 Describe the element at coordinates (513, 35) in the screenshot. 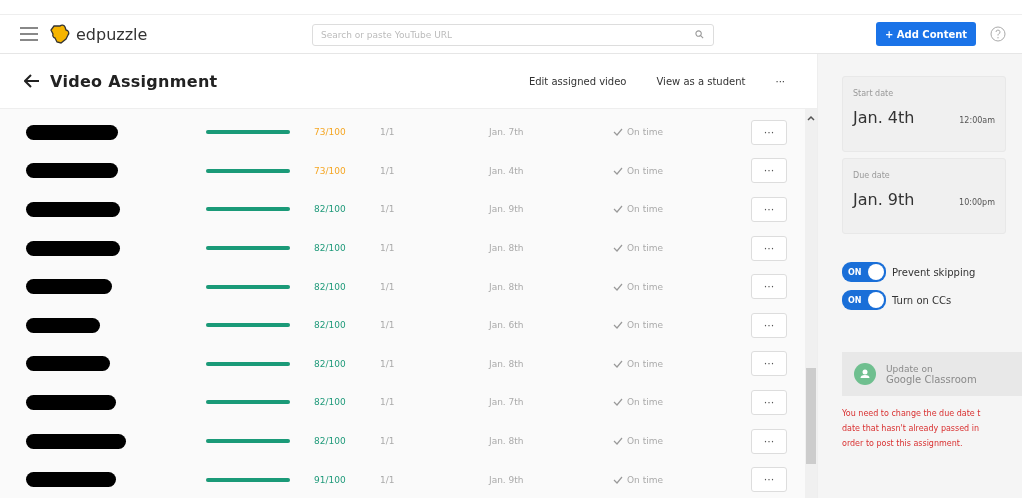

I see `search-field: Search or paste YouTube URL` at that location.